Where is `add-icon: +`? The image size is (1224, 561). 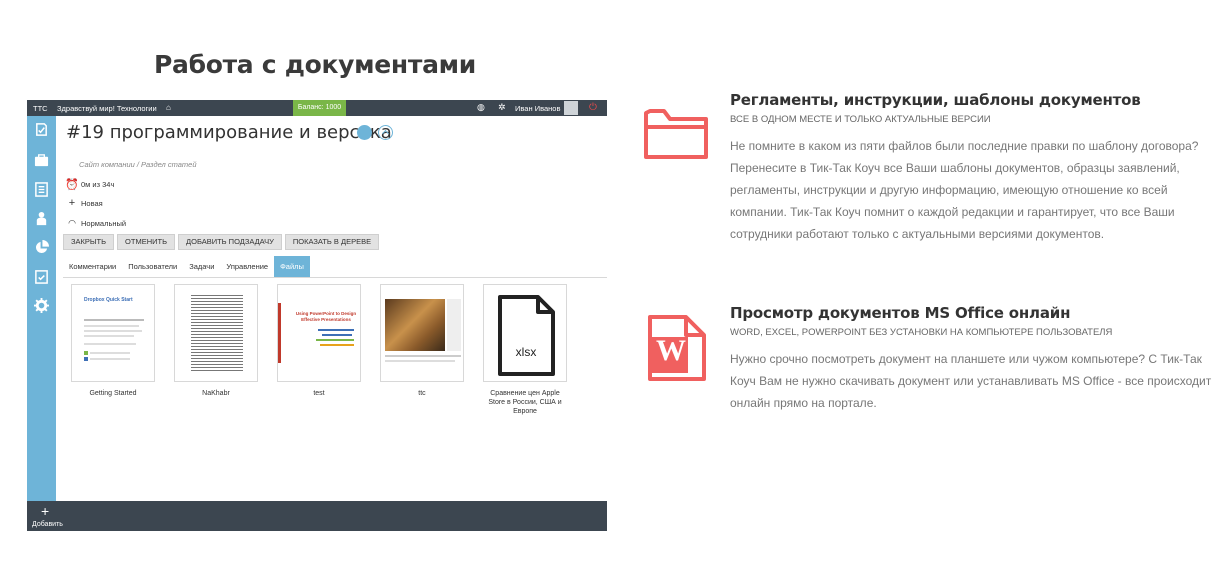
add-icon: + is located at coordinates (45, 511).